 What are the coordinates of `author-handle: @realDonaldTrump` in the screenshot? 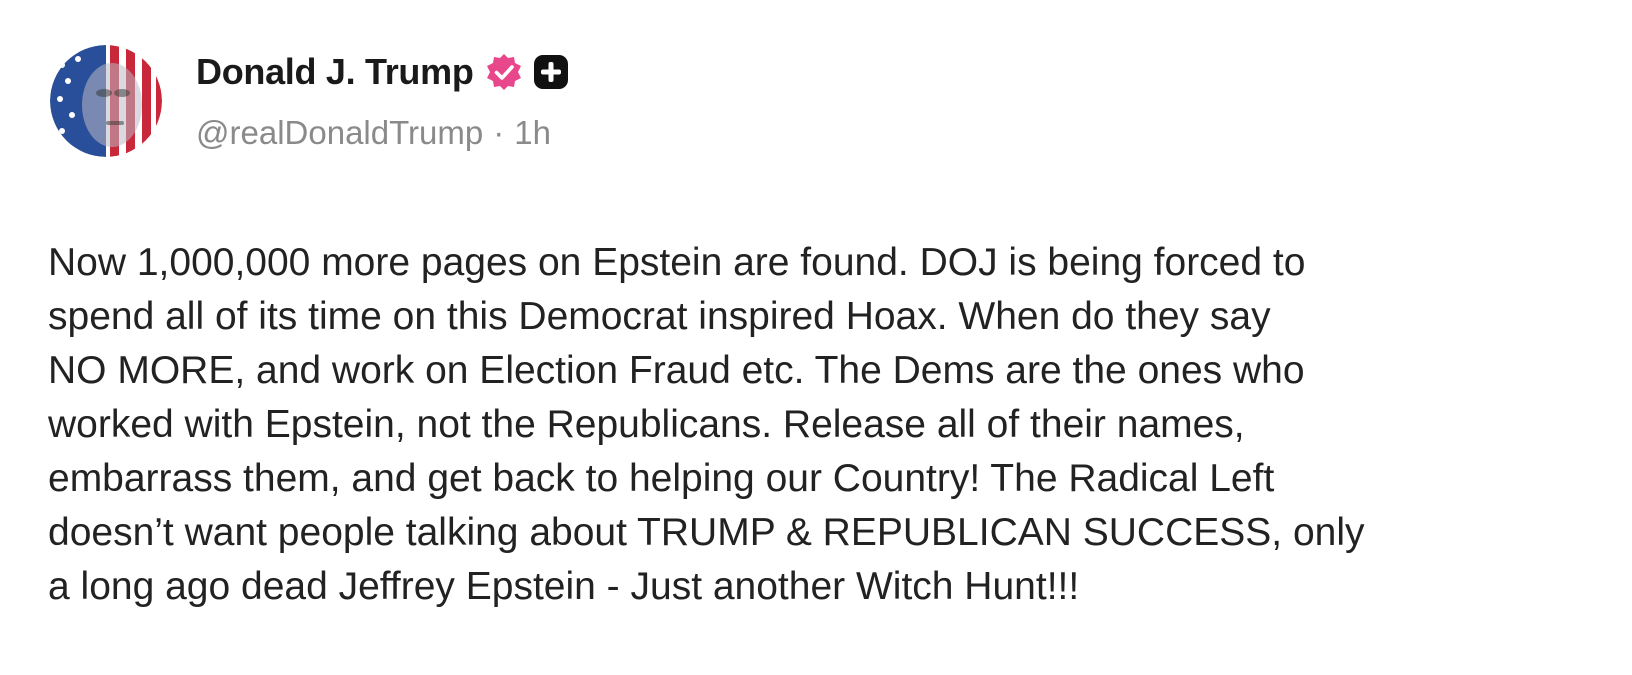 It's located at (339, 133).